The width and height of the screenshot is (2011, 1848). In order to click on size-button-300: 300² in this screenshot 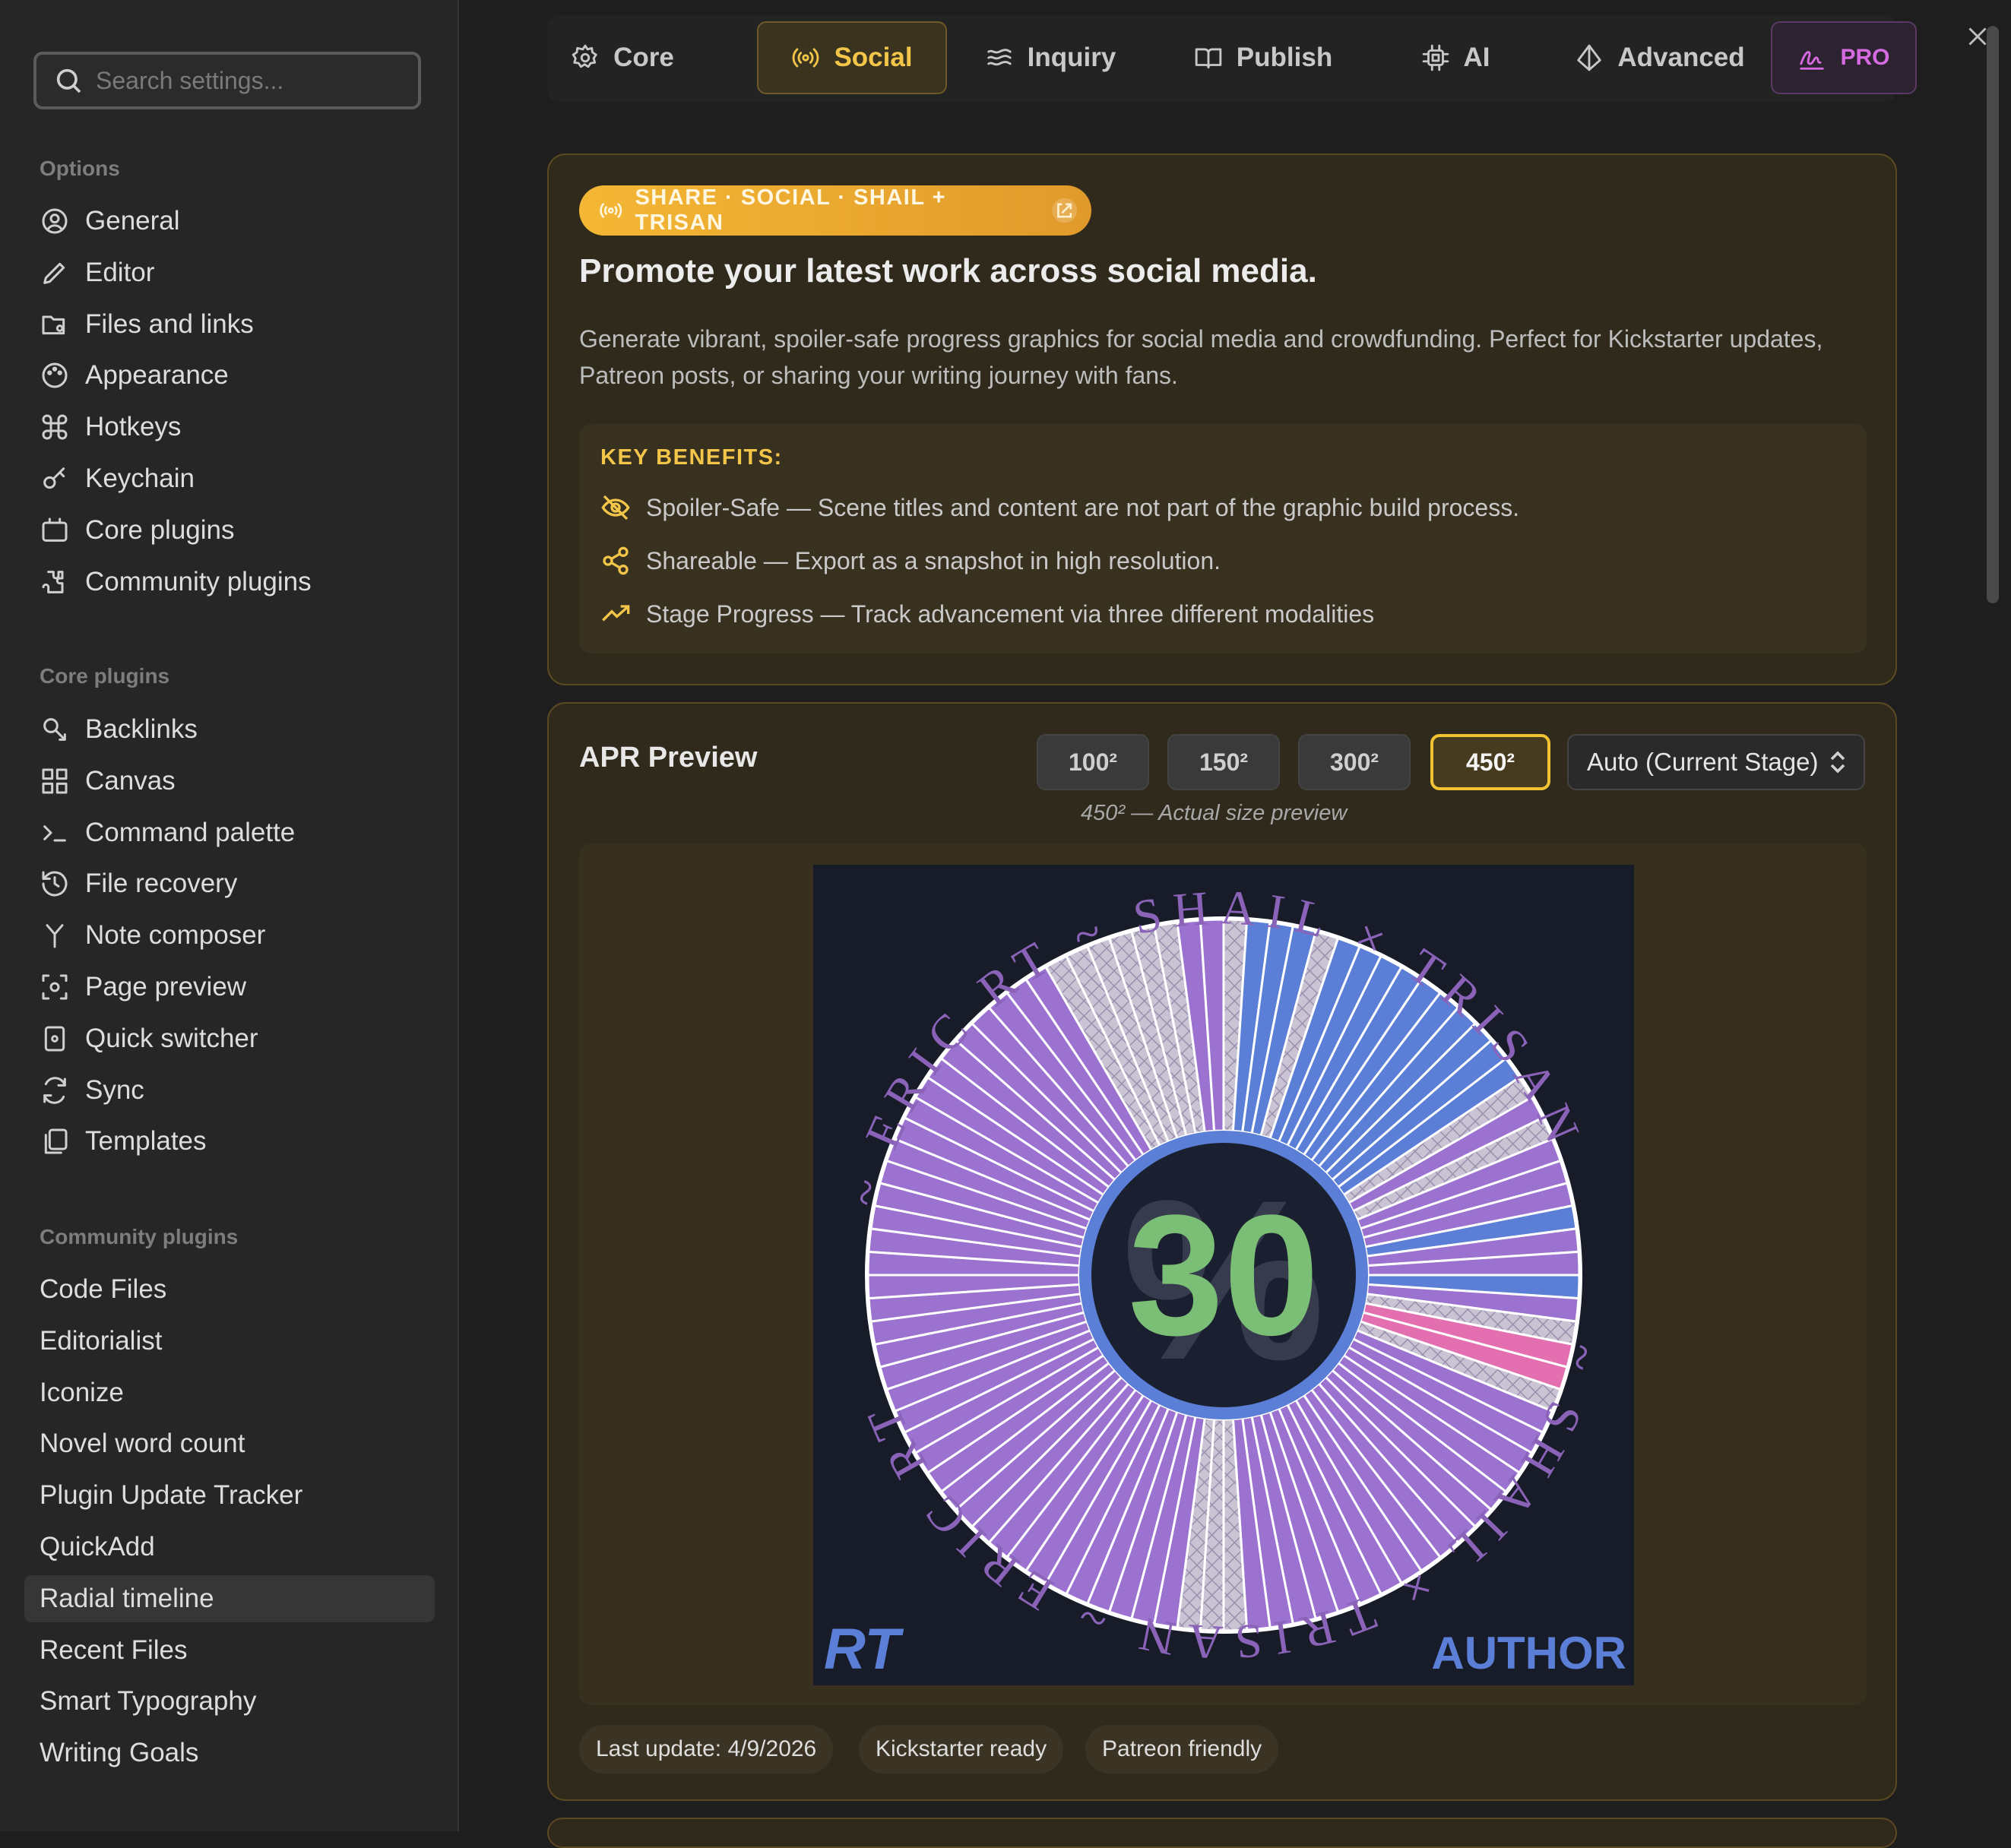, I will do `click(1354, 762)`.